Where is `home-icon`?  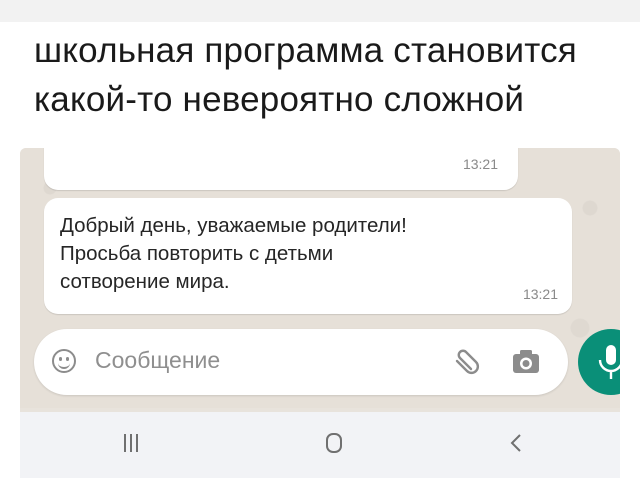
home-icon is located at coordinates (334, 443).